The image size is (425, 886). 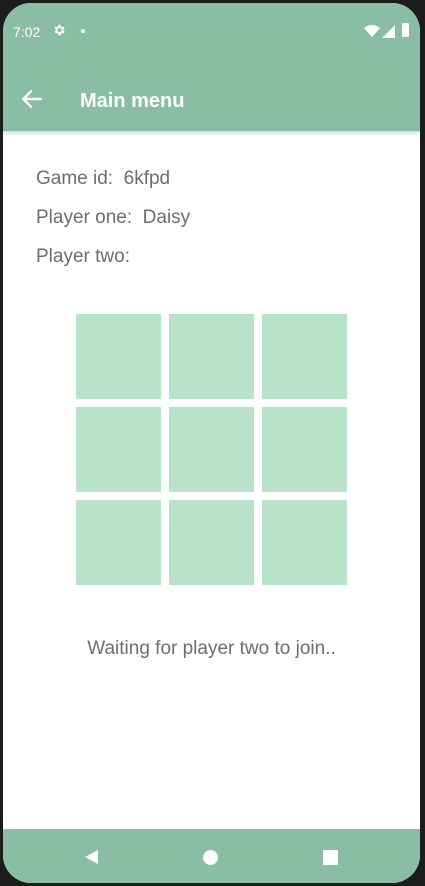 I want to click on battery-icon, so click(x=405, y=30).